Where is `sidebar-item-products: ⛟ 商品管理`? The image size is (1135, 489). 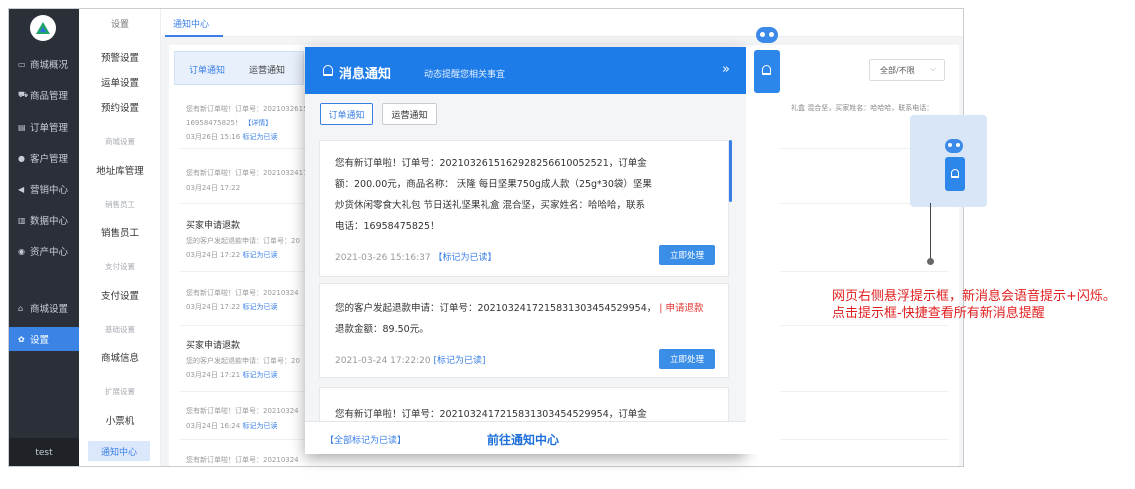 sidebar-item-products: ⛟ 商品管理 is located at coordinates (44, 95).